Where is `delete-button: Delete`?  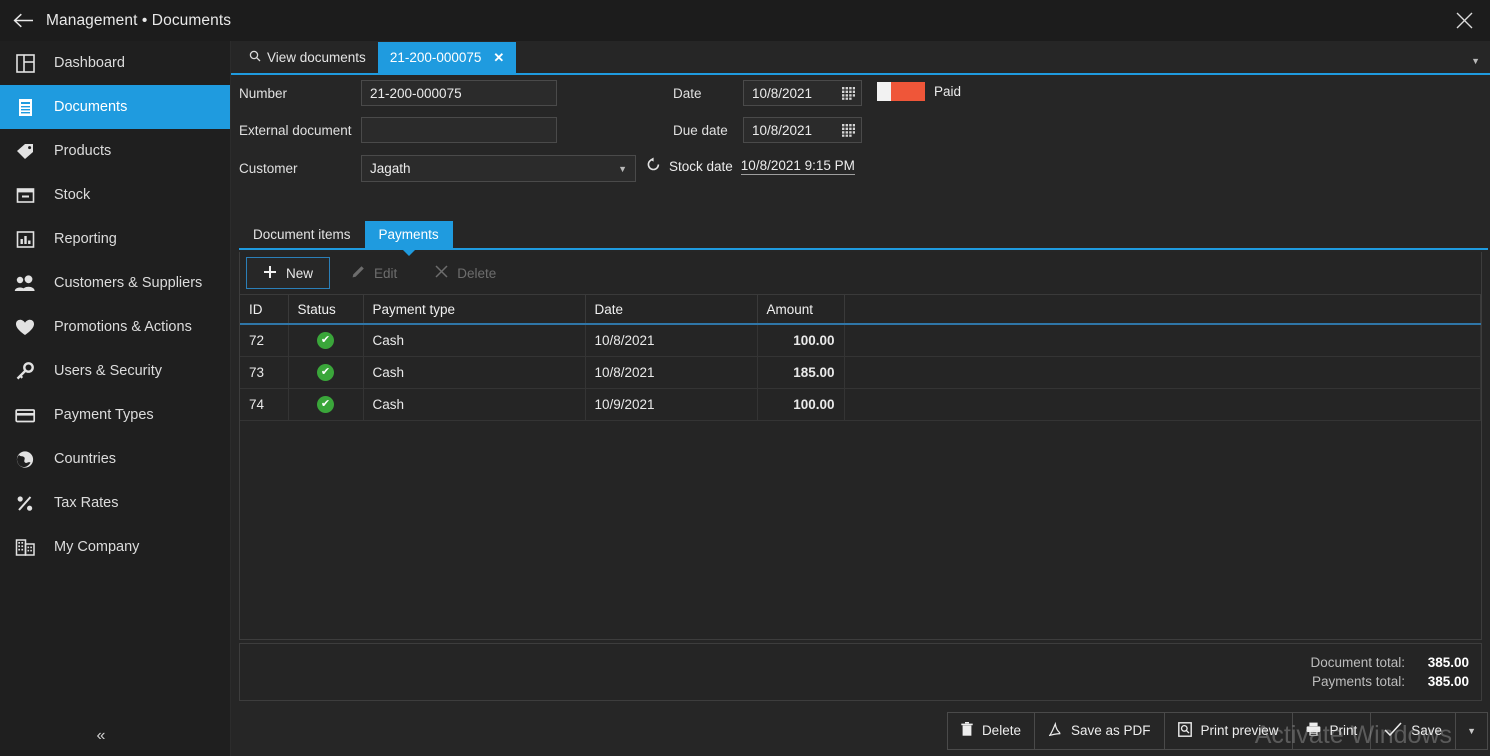 delete-button: Delete is located at coordinates (991, 730).